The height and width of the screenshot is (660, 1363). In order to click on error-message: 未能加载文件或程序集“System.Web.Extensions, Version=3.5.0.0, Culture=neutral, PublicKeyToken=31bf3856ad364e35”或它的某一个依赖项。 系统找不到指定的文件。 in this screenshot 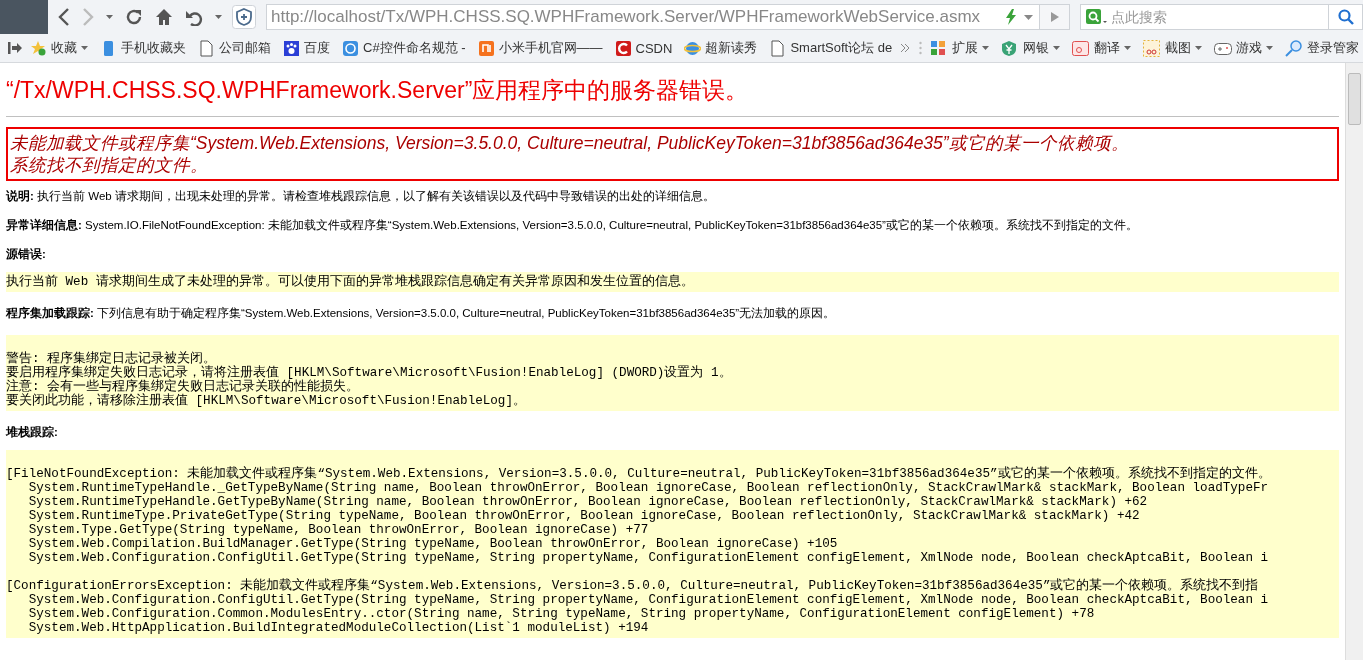, I will do `click(672, 154)`.